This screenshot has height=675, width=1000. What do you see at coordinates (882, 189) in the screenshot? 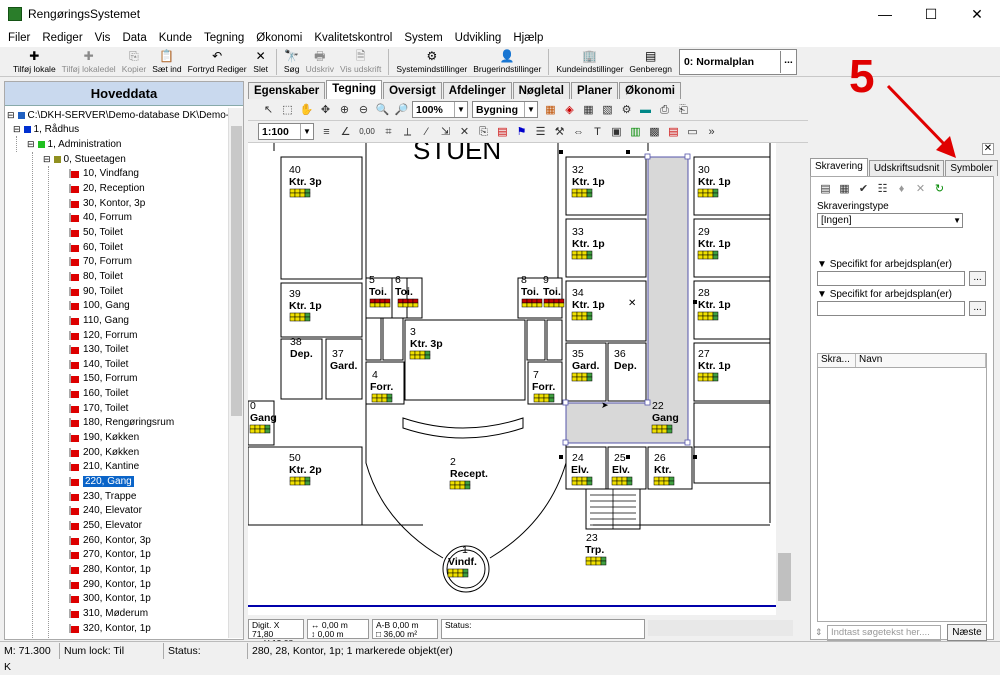
I see `hatch-table-icon: ☷` at bounding box center [882, 189].